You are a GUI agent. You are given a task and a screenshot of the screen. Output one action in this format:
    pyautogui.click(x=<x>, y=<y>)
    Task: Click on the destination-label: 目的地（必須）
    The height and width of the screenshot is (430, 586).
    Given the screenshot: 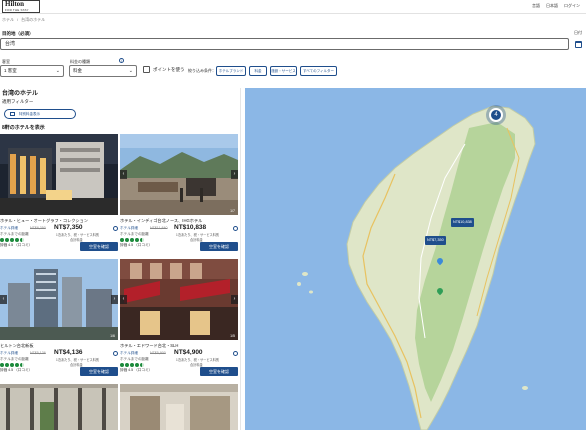 What is the action you would take?
    pyautogui.click(x=18, y=33)
    